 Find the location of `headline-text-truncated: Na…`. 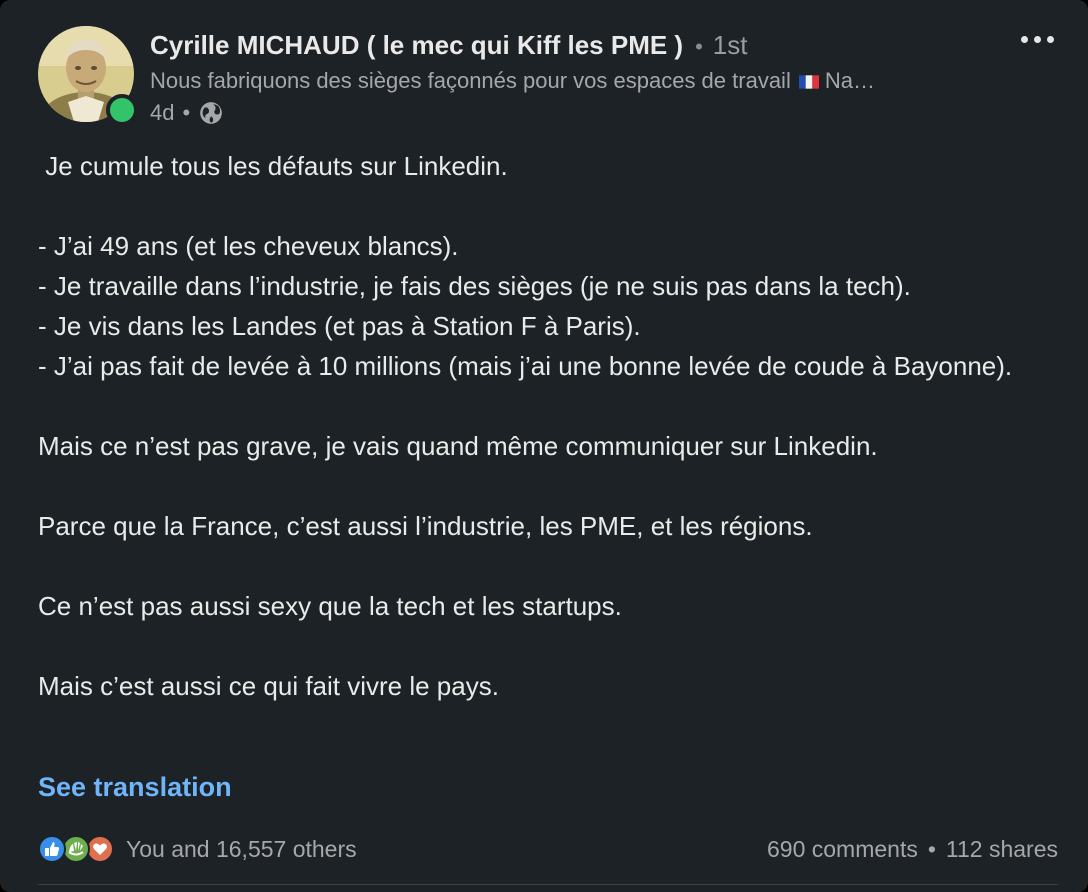

headline-text-truncated: Na… is located at coordinates (849, 80).